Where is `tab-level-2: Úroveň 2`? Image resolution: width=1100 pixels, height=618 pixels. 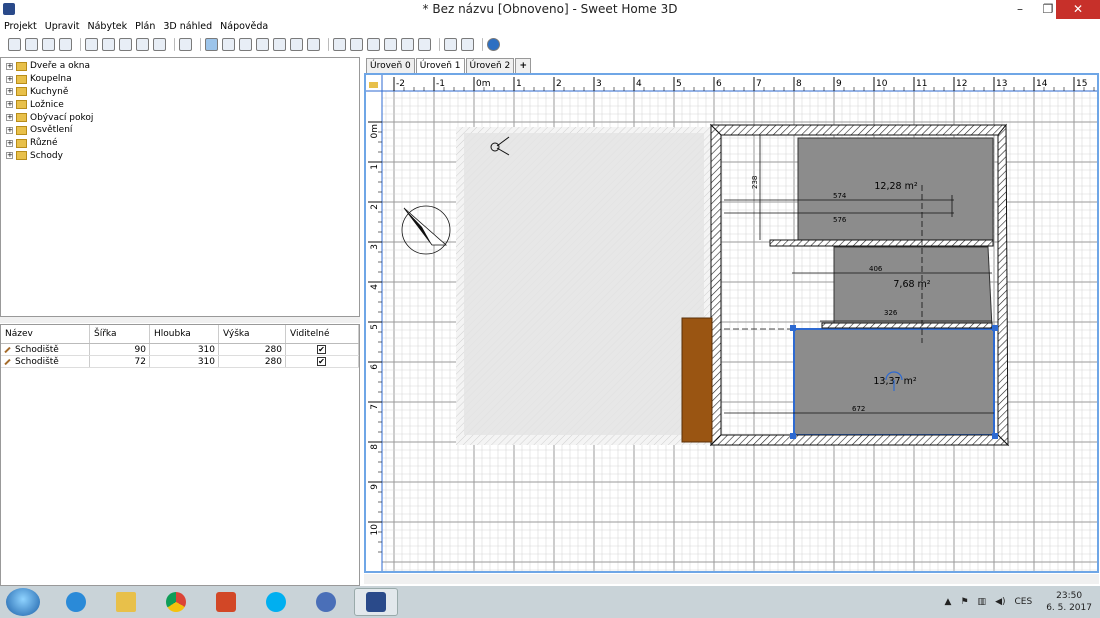 tab-level-2: Úroveň 2 is located at coordinates (490, 65).